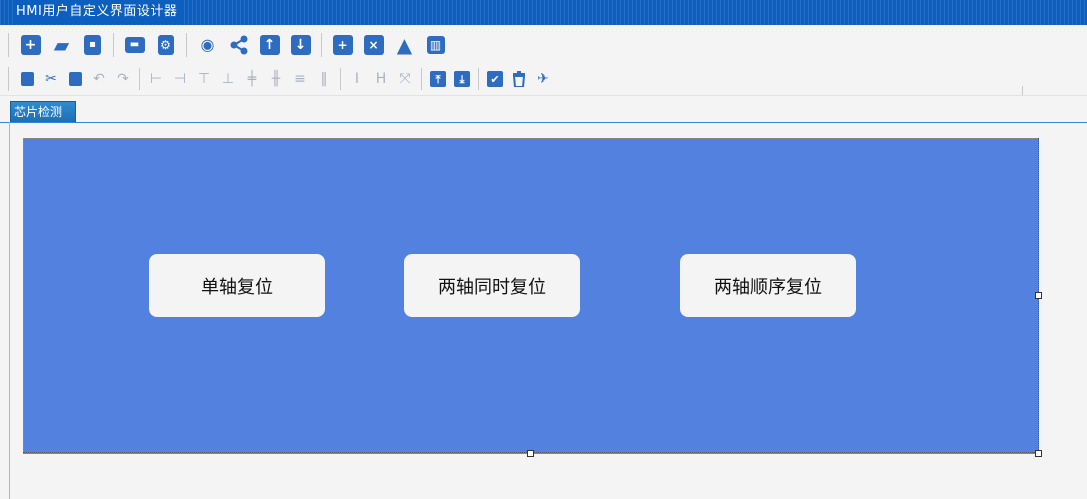  What do you see at coordinates (530, 453) in the screenshot?
I see `resize-handle-bottom` at bounding box center [530, 453].